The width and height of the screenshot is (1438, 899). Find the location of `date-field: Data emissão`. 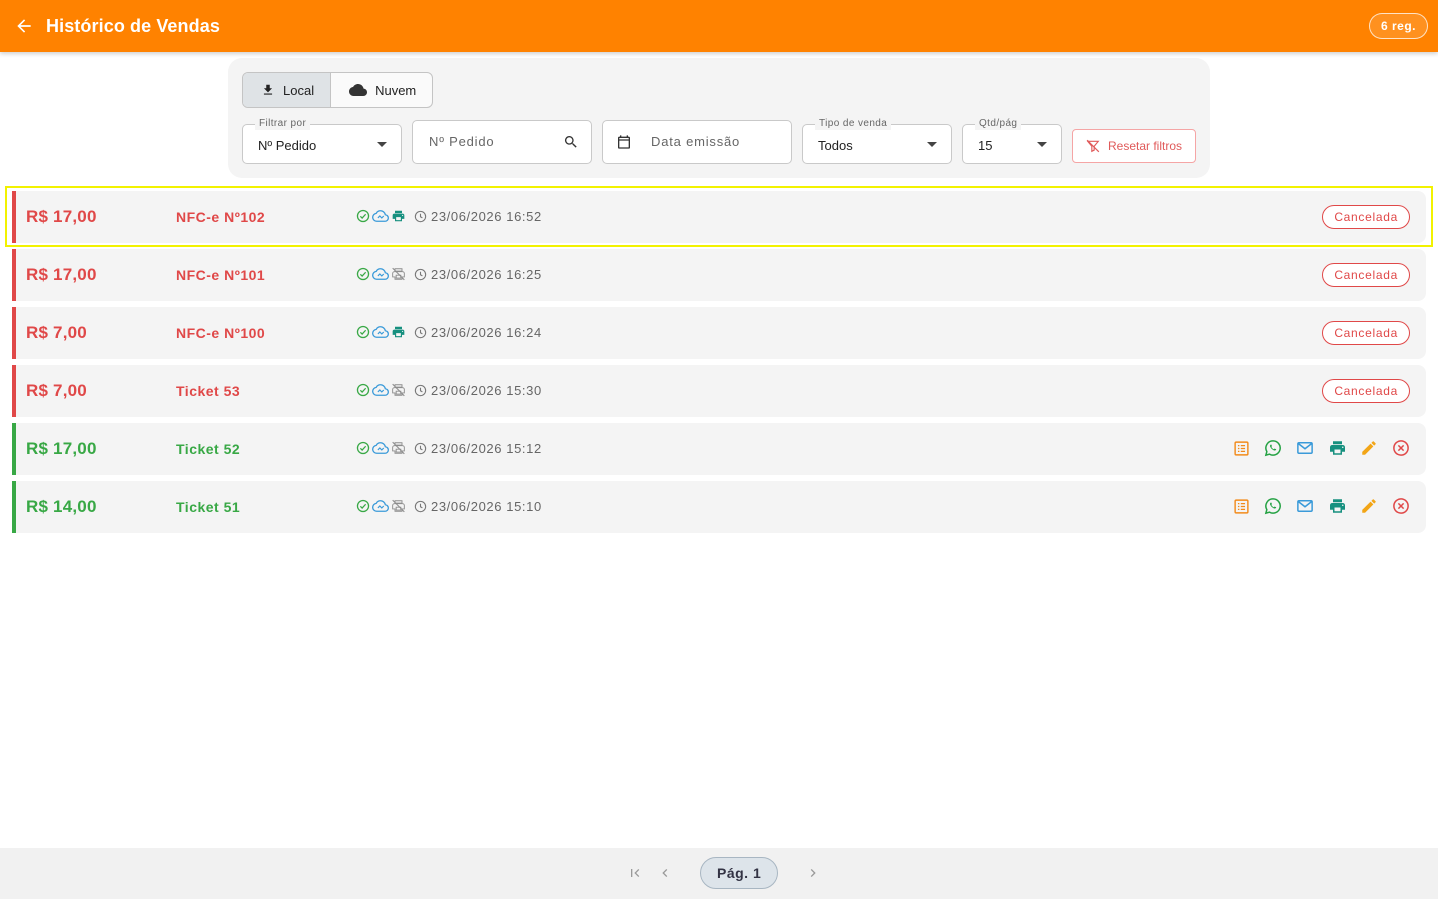

date-field: Data emissão is located at coordinates (697, 142).